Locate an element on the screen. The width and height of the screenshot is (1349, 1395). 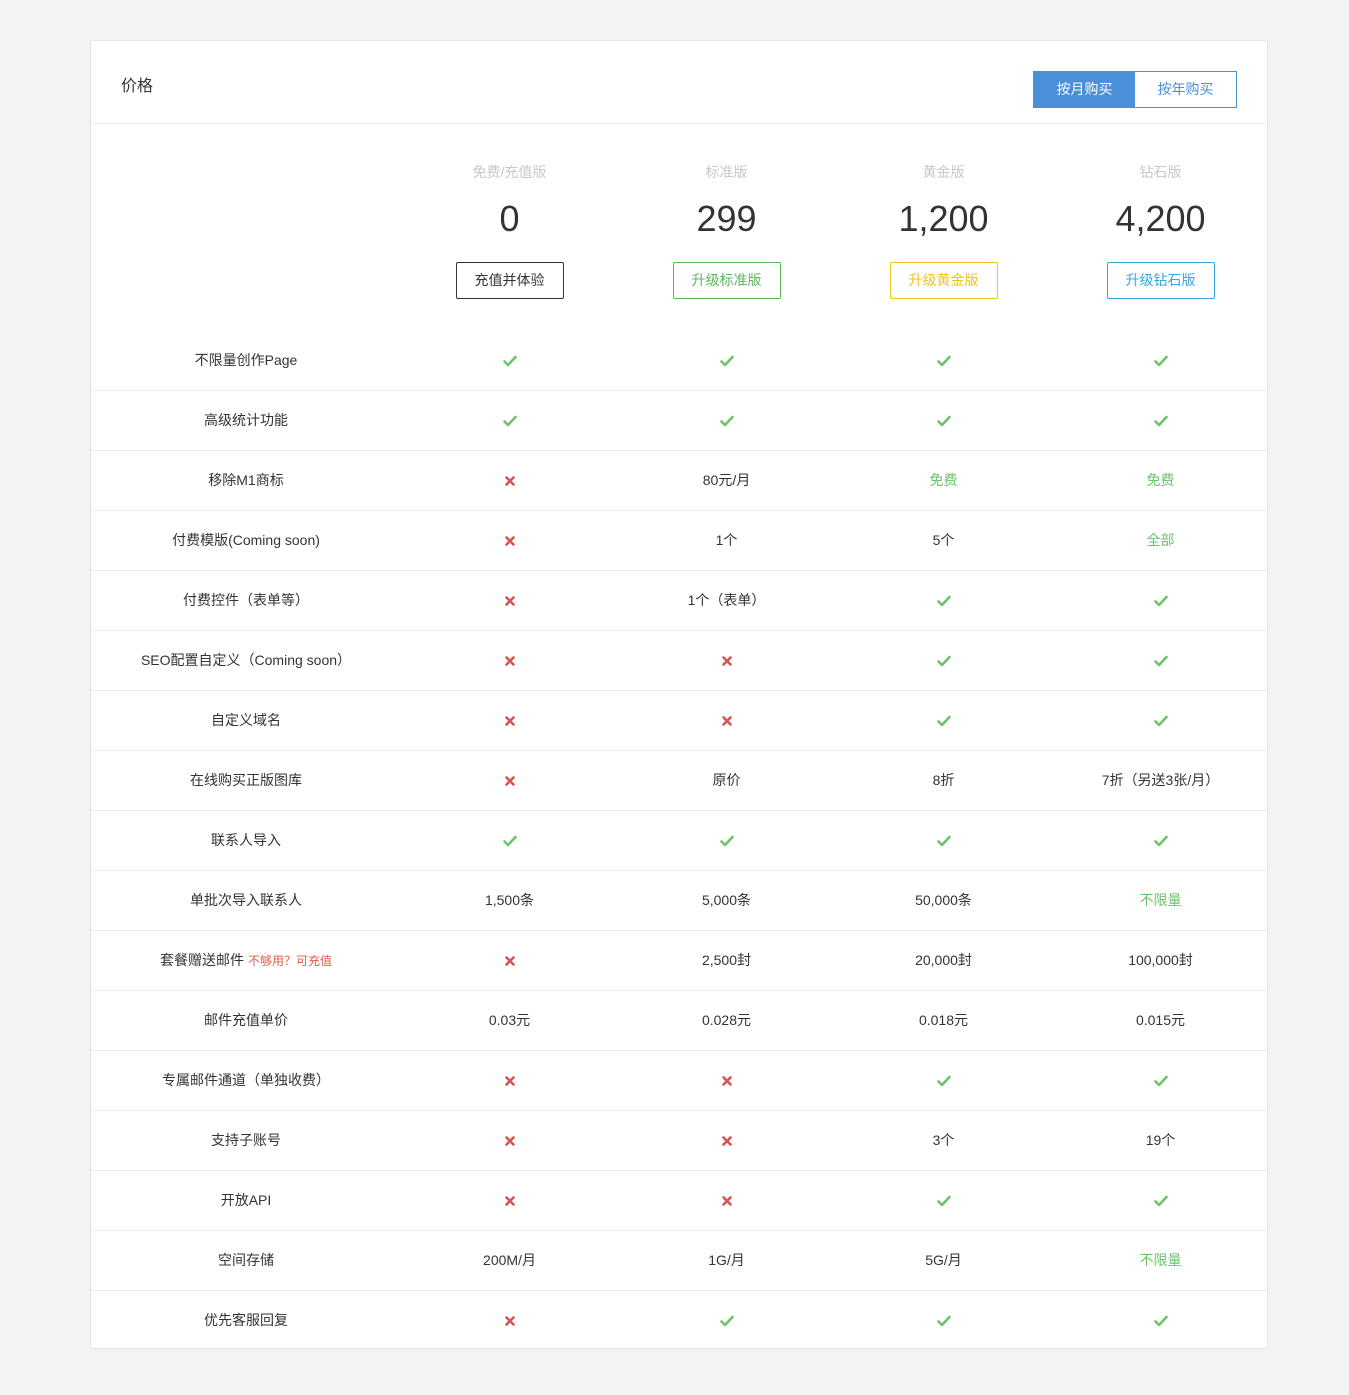
feature-row: 开放API is located at coordinates (679, 1201).